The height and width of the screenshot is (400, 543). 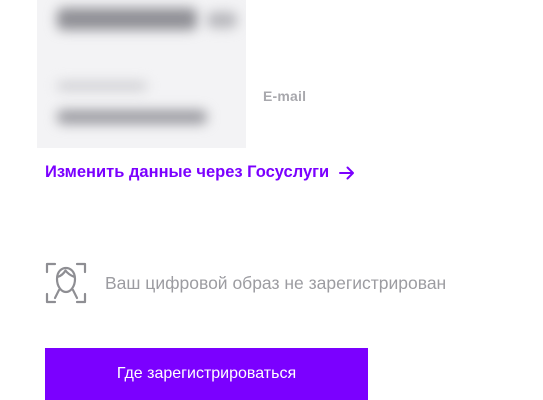 What do you see at coordinates (102, 86) in the screenshot?
I see `redacted-field-label` at bounding box center [102, 86].